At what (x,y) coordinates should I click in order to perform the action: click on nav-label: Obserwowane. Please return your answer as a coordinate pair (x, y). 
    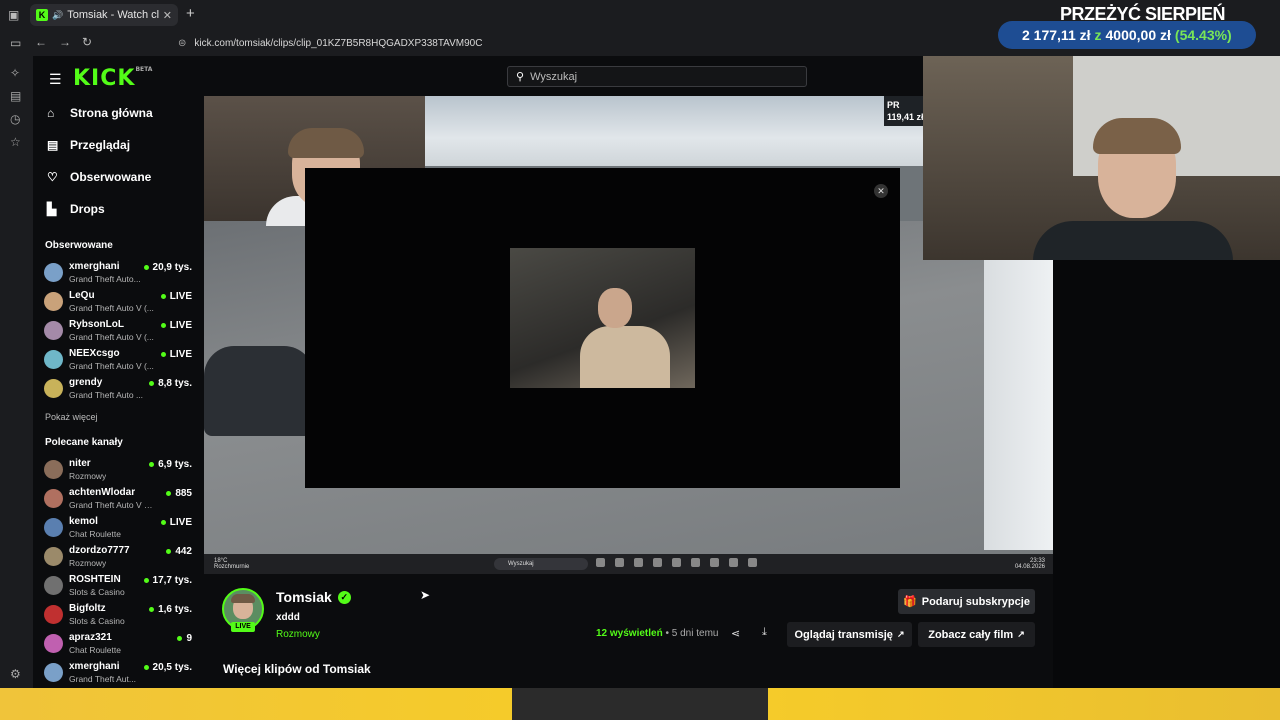
    Looking at the image, I should click on (111, 177).